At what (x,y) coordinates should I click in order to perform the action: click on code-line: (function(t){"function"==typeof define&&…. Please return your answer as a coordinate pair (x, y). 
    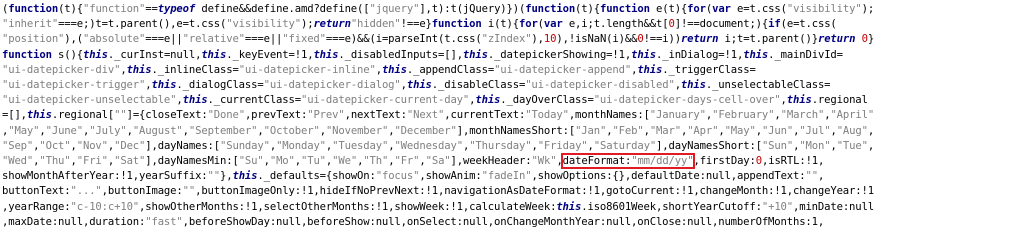
    Looking at the image, I should click on (438, 9).